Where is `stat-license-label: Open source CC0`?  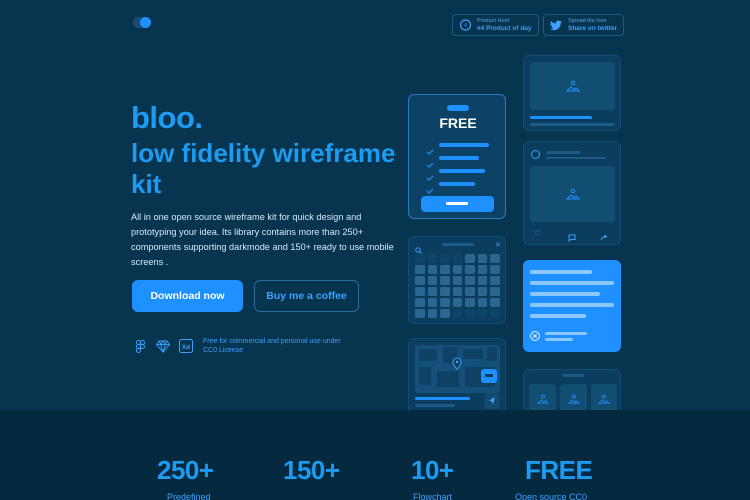
stat-license-label: Open source CC0 is located at coordinates (551, 496).